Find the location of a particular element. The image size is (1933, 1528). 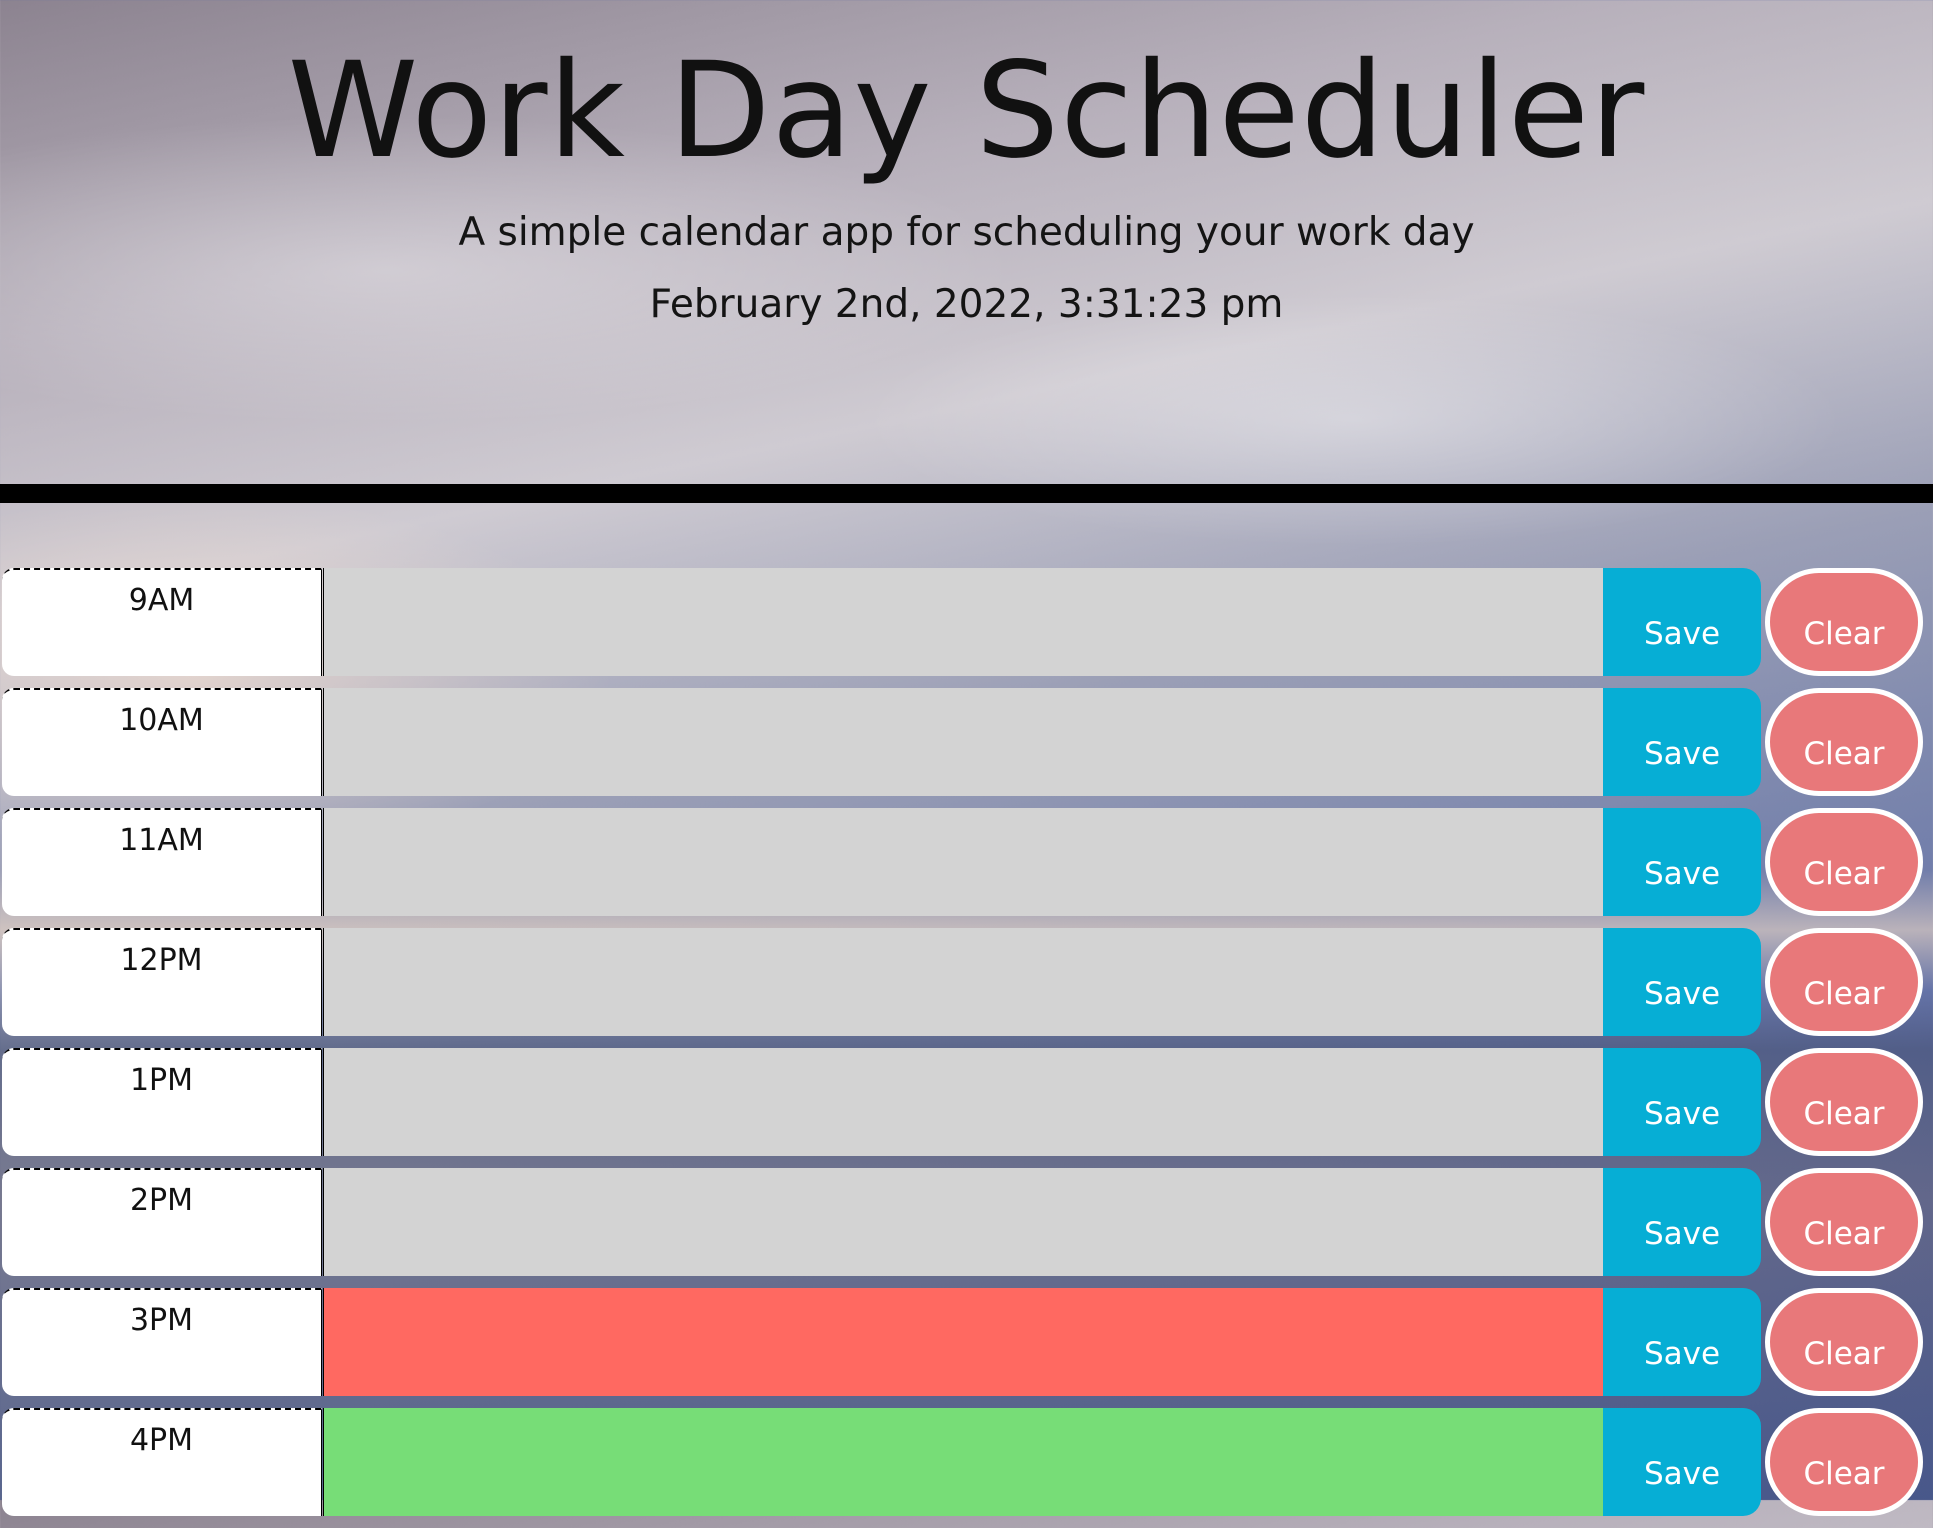

hour-label: 2PM is located at coordinates (162, 1222).